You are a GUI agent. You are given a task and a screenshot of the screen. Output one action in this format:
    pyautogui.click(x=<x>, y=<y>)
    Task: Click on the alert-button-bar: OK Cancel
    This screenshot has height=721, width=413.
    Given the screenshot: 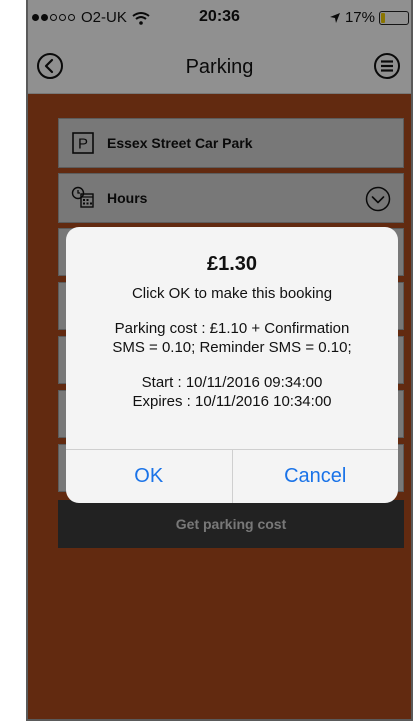 What is the action you would take?
    pyautogui.click(x=232, y=476)
    